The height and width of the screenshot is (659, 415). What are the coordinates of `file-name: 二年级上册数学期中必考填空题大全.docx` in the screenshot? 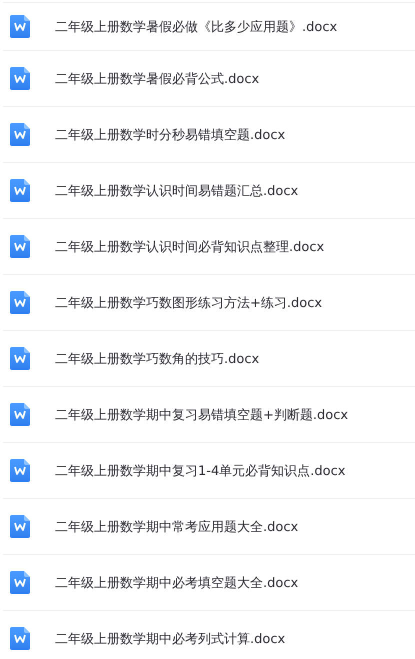 It's located at (176, 583).